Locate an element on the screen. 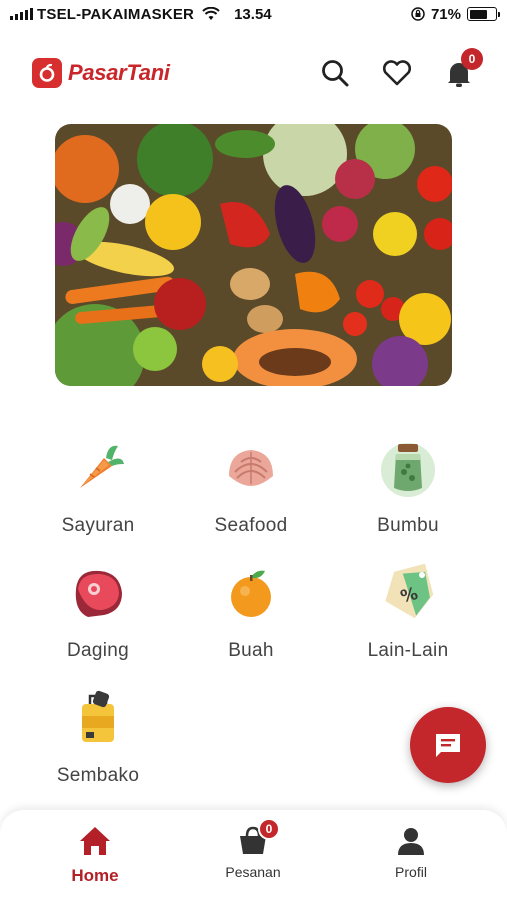 The height and width of the screenshot is (900, 507). nav-home-label: Home is located at coordinates (95, 875).